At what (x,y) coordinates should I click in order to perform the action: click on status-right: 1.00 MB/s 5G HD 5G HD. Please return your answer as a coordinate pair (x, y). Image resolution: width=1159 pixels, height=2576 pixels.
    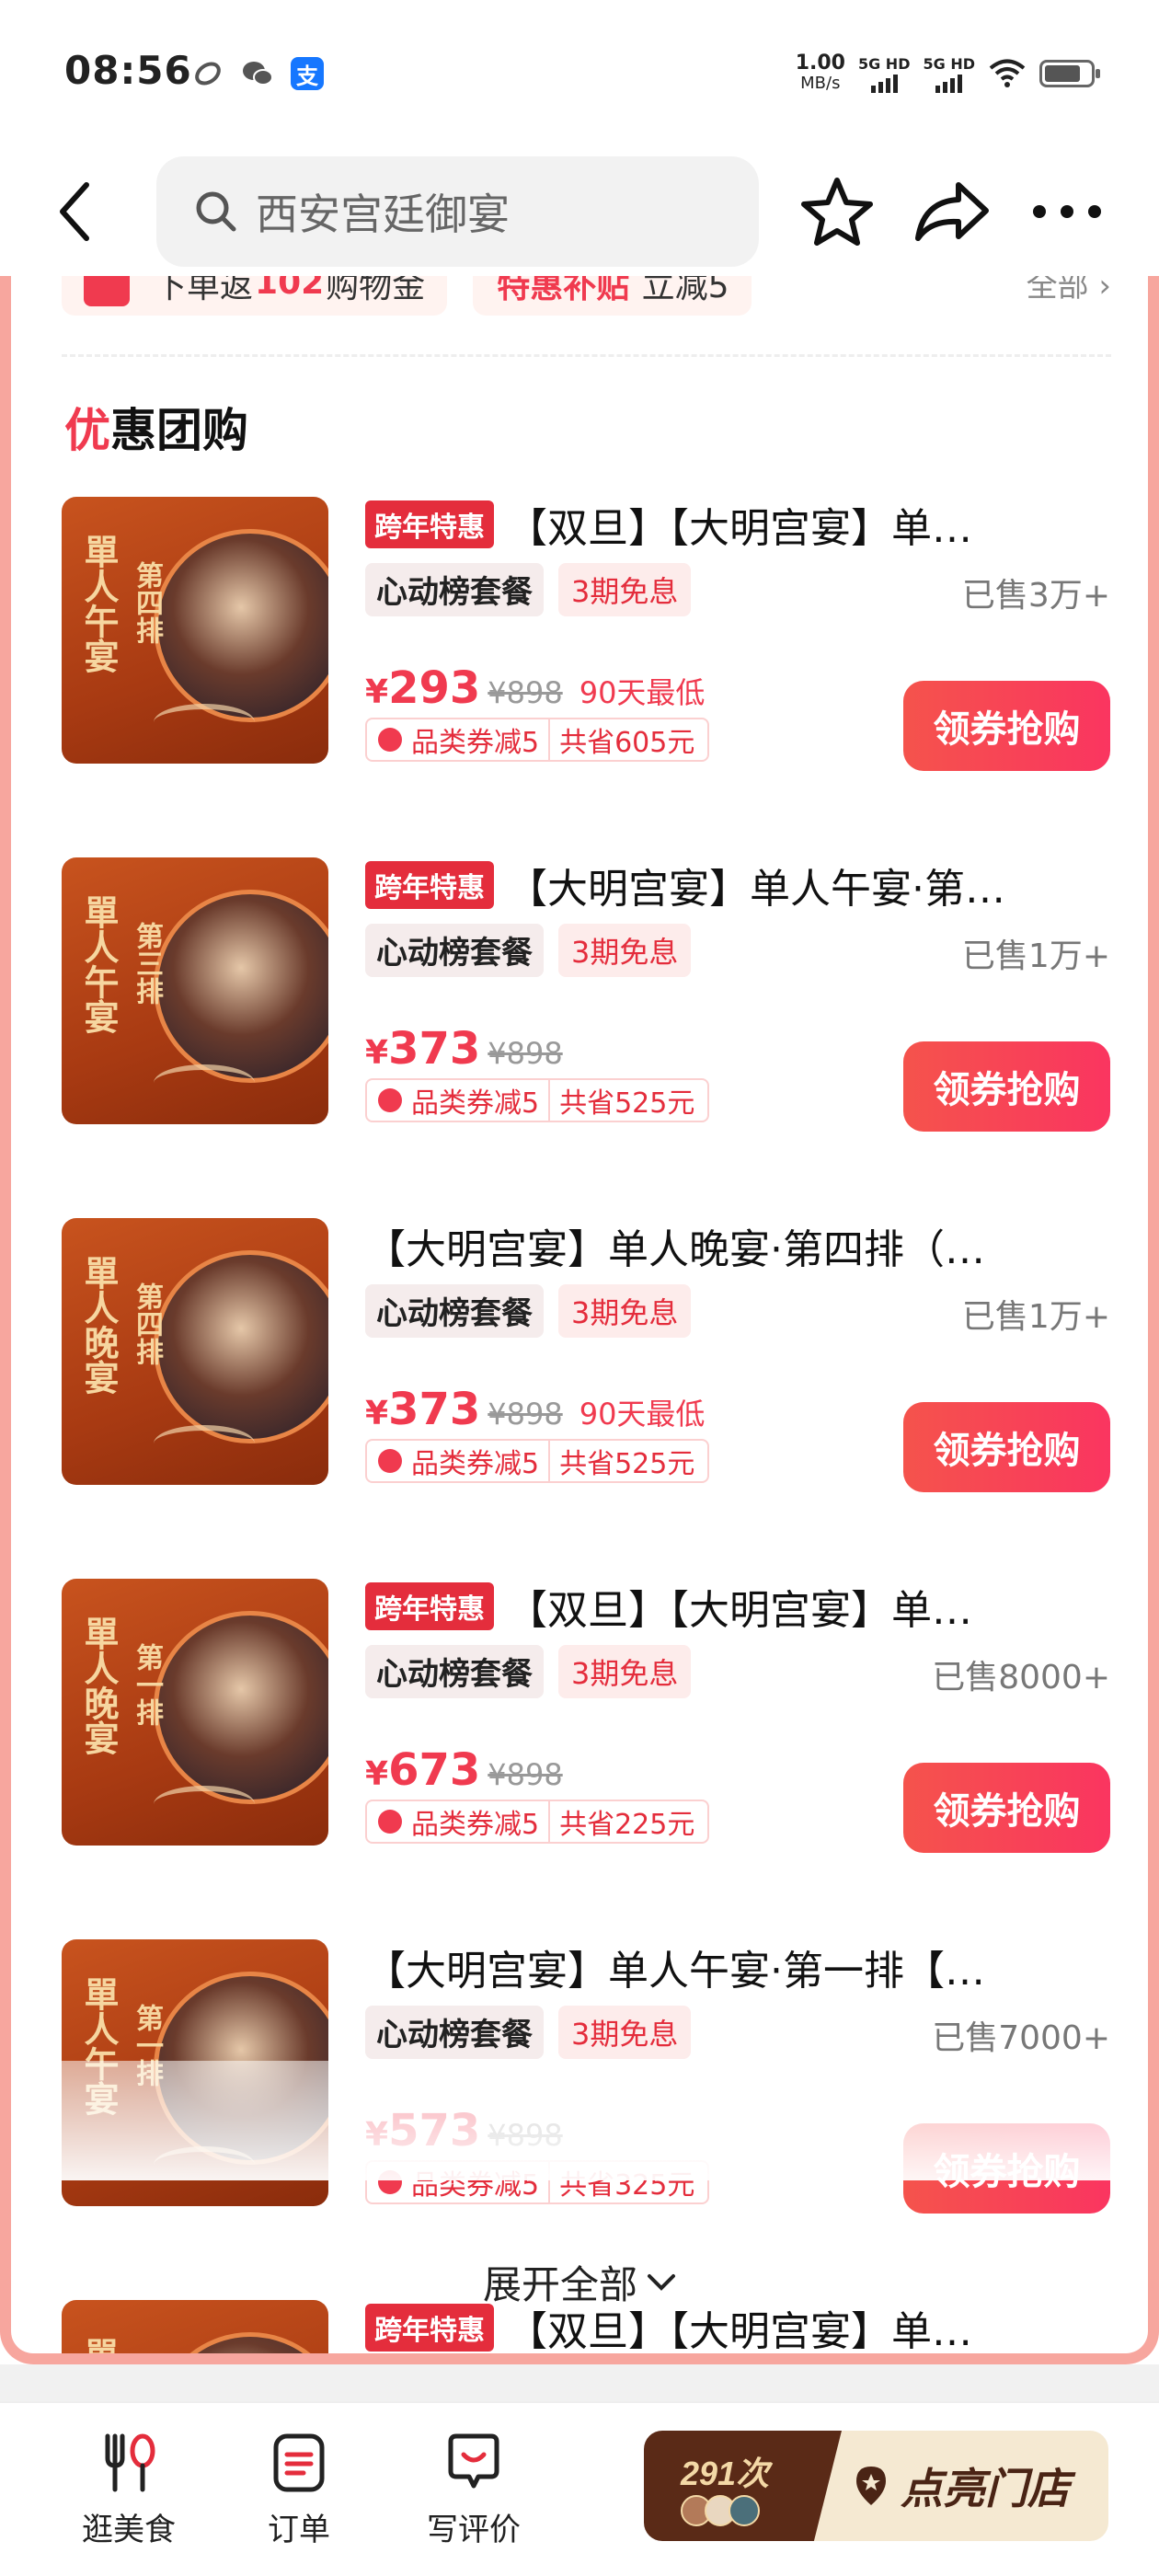
    Looking at the image, I should click on (948, 73).